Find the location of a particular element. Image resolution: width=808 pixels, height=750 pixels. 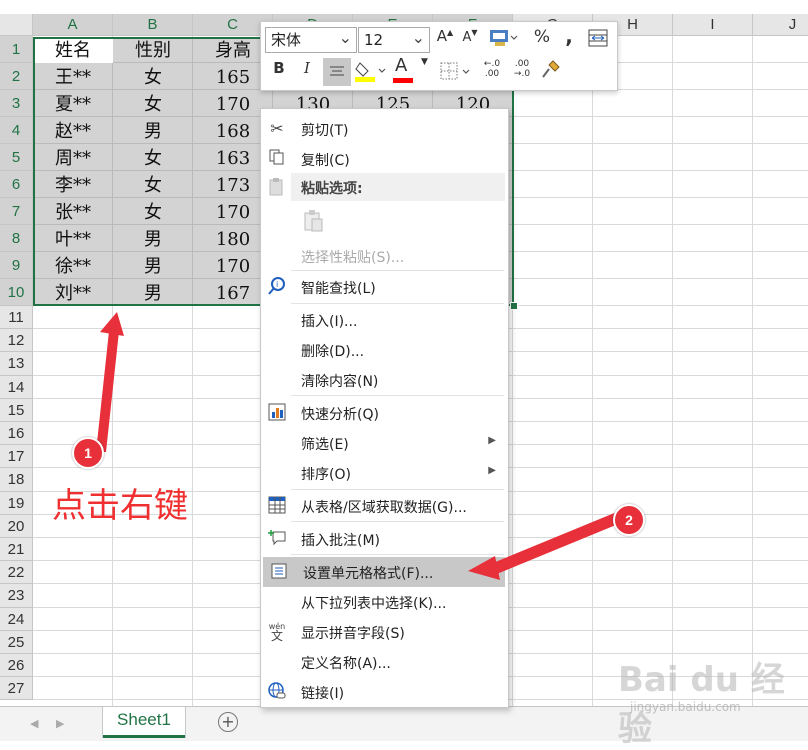

data-cell: 刘** is located at coordinates (73, 293).